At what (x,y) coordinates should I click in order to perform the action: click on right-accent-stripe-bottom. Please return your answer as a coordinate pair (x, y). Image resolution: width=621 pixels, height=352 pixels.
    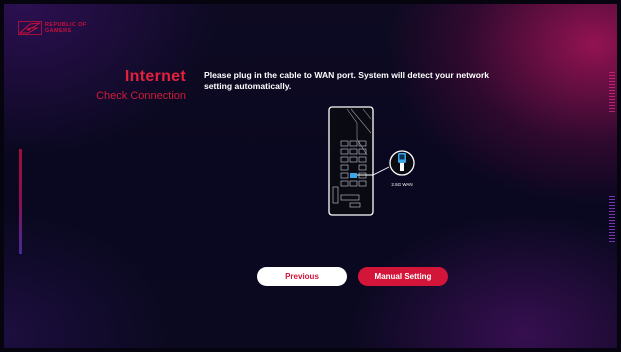
    Looking at the image, I should click on (612, 220).